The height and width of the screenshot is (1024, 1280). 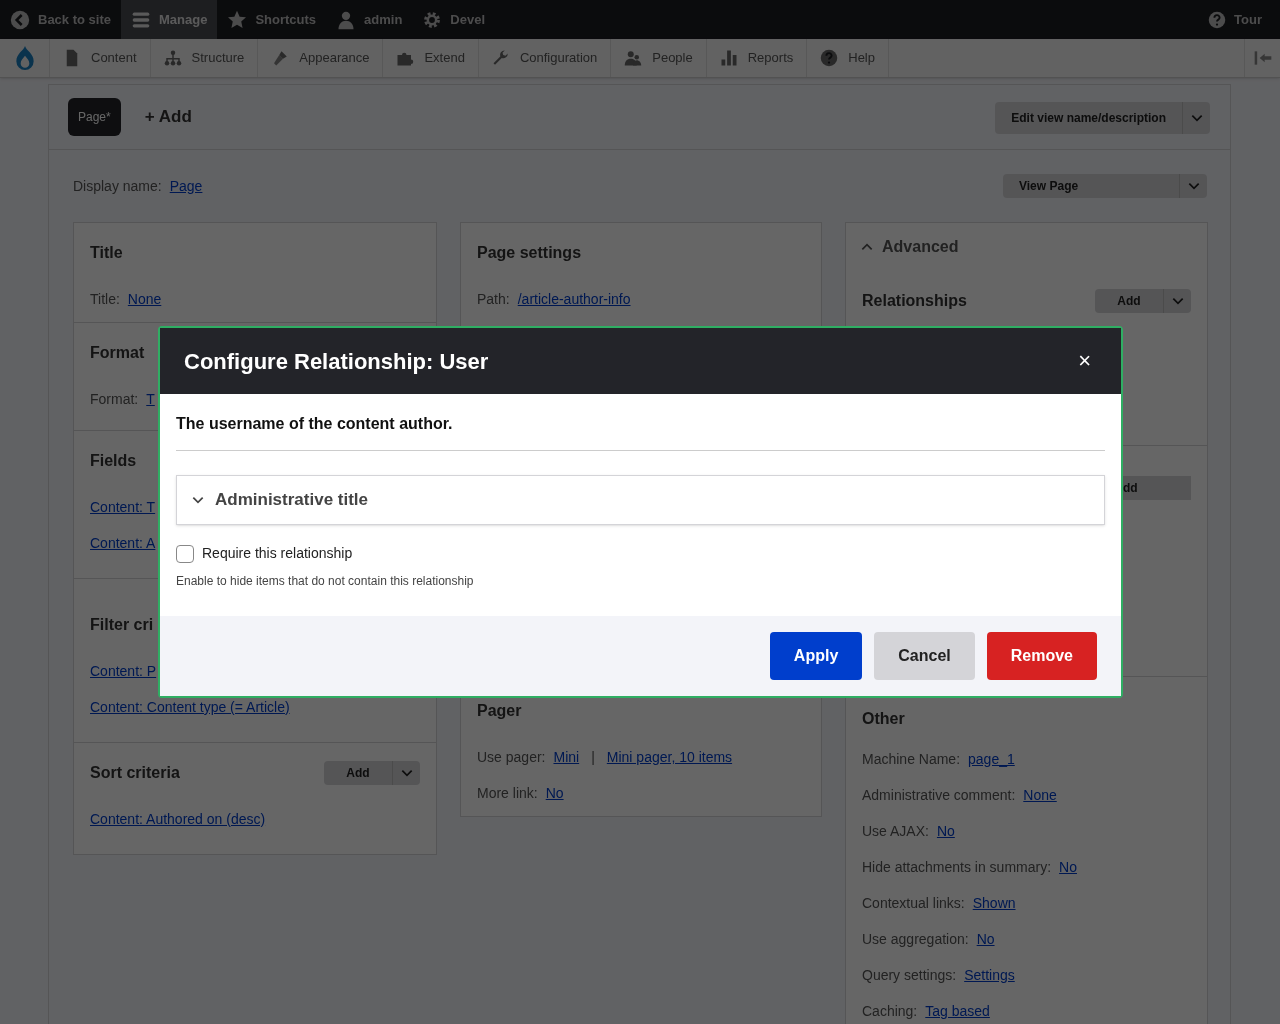 I want to click on toolbar-tab: Shortcuts, so click(x=272, y=19).